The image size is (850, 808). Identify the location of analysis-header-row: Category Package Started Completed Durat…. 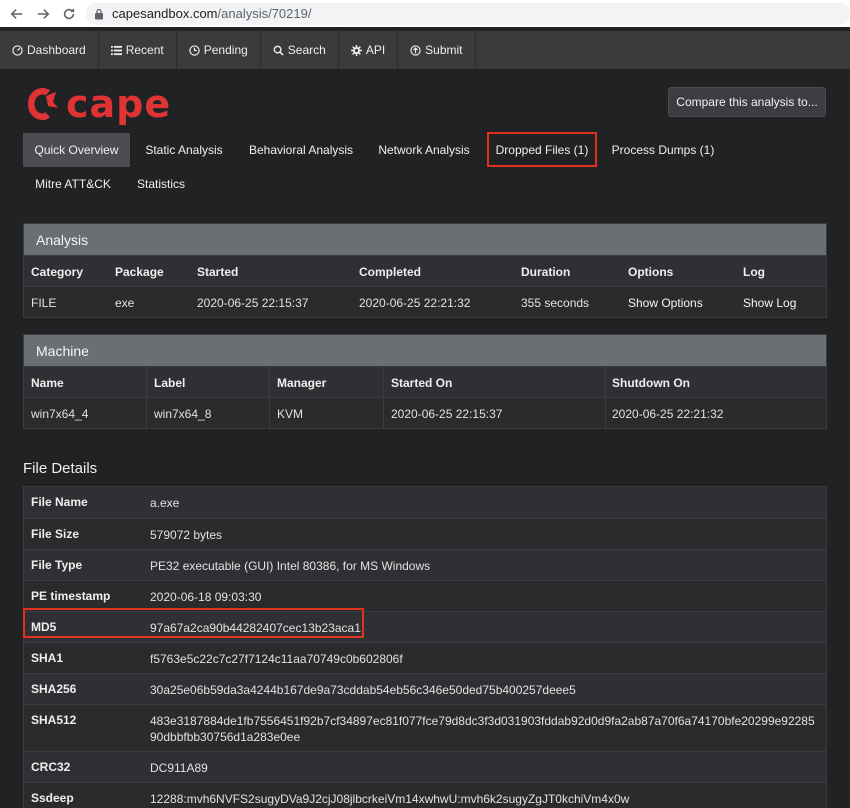
(425, 270).